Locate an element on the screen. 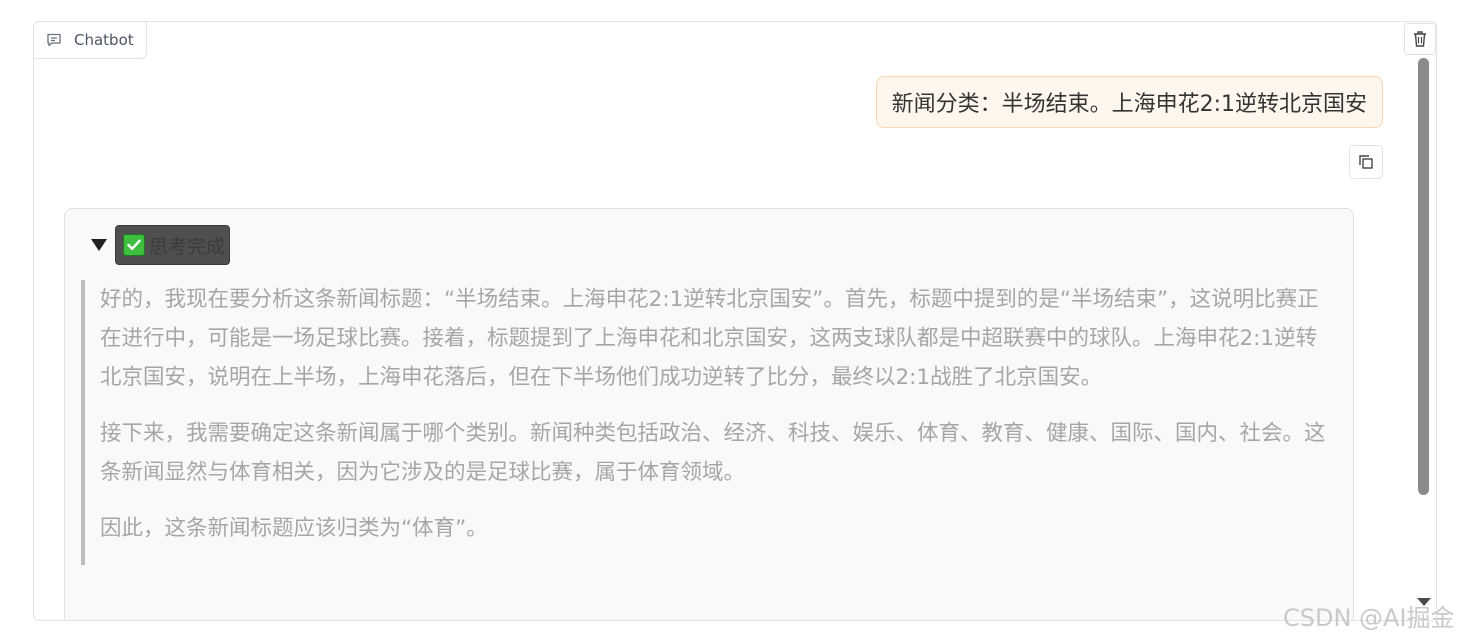 This screenshot has width=1472, height=643. user-message-text: 新闻分类：半场结束。上海申花2:1逆转北京国安 is located at coordinates (1129, 104).